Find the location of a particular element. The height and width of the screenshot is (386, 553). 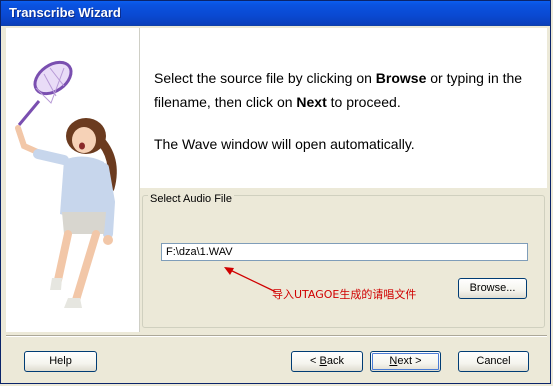

group-label: Select Audio File is located at coordinates (191, 199).